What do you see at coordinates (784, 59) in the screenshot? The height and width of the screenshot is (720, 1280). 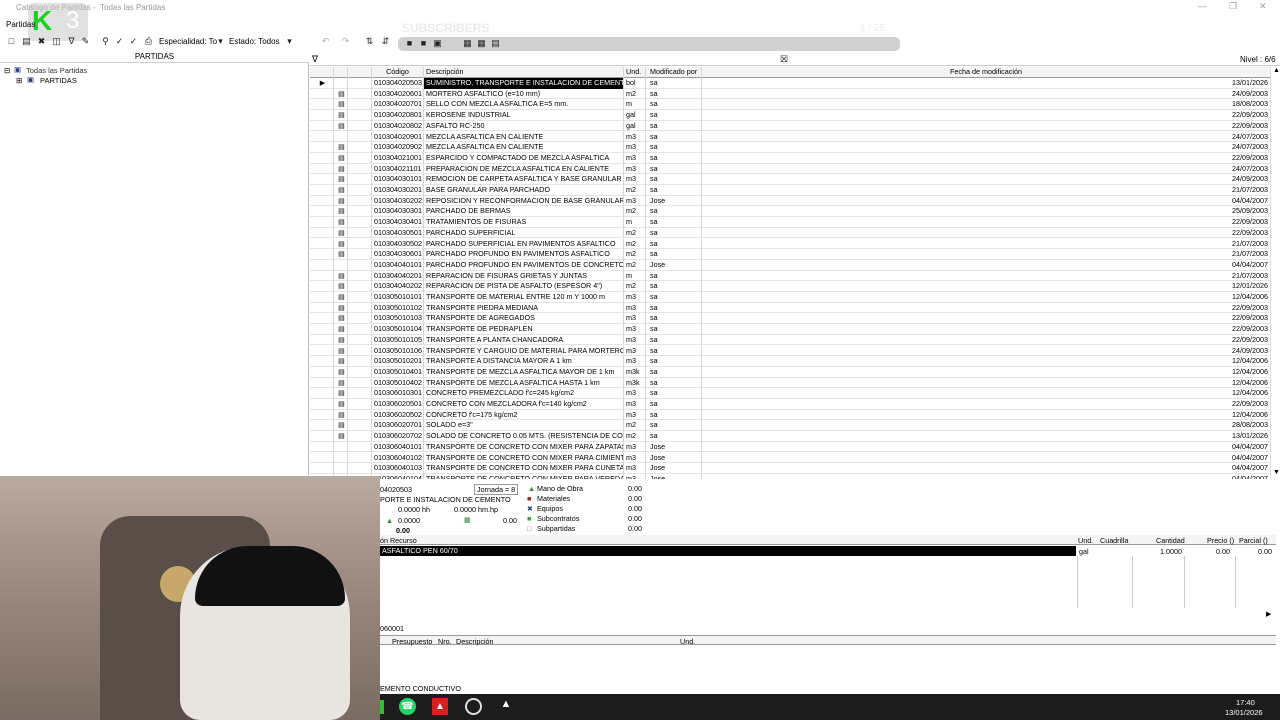 I see `clear-filter-icon: ☒` at bounding box center [784, 59].